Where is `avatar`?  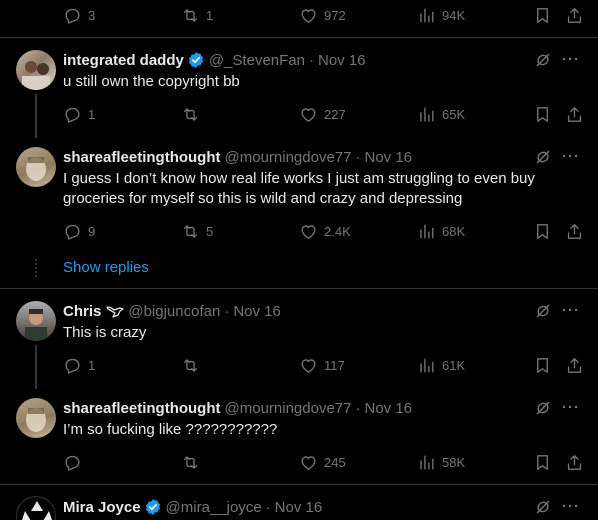 avatar is located at coordinates (36, 508).